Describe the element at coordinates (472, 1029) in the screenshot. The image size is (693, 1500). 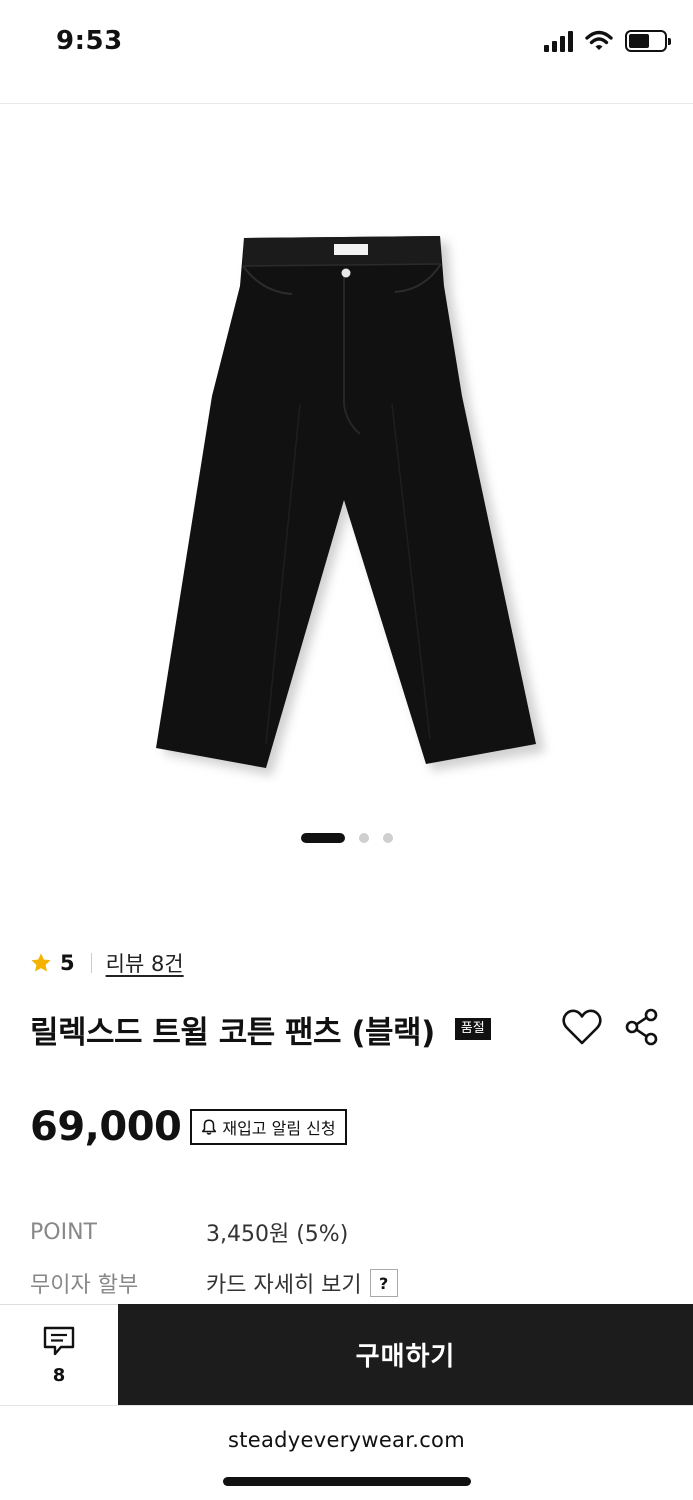
I see `soldout-badge: 품절` at that location.